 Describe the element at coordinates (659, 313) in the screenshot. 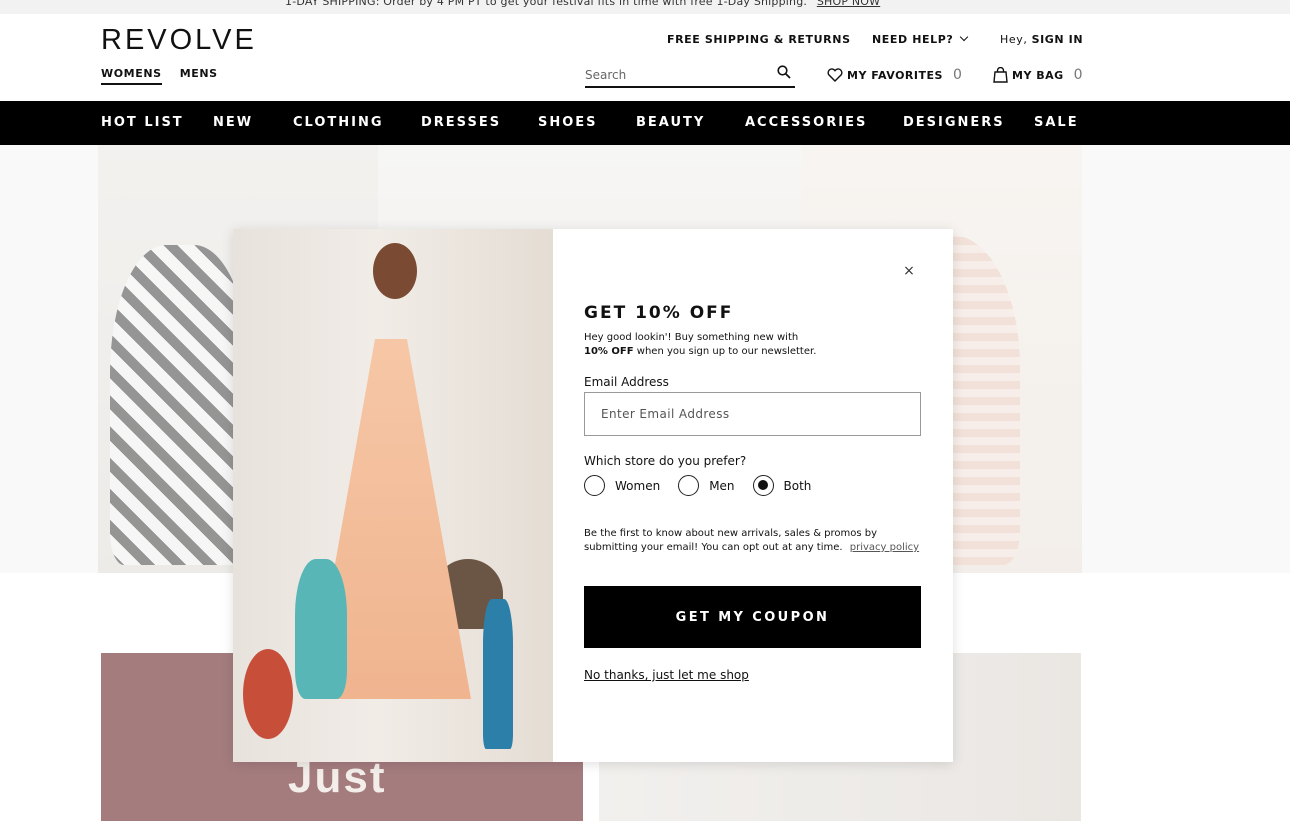

I see `modal-title: GET 10% OFF` at that location.